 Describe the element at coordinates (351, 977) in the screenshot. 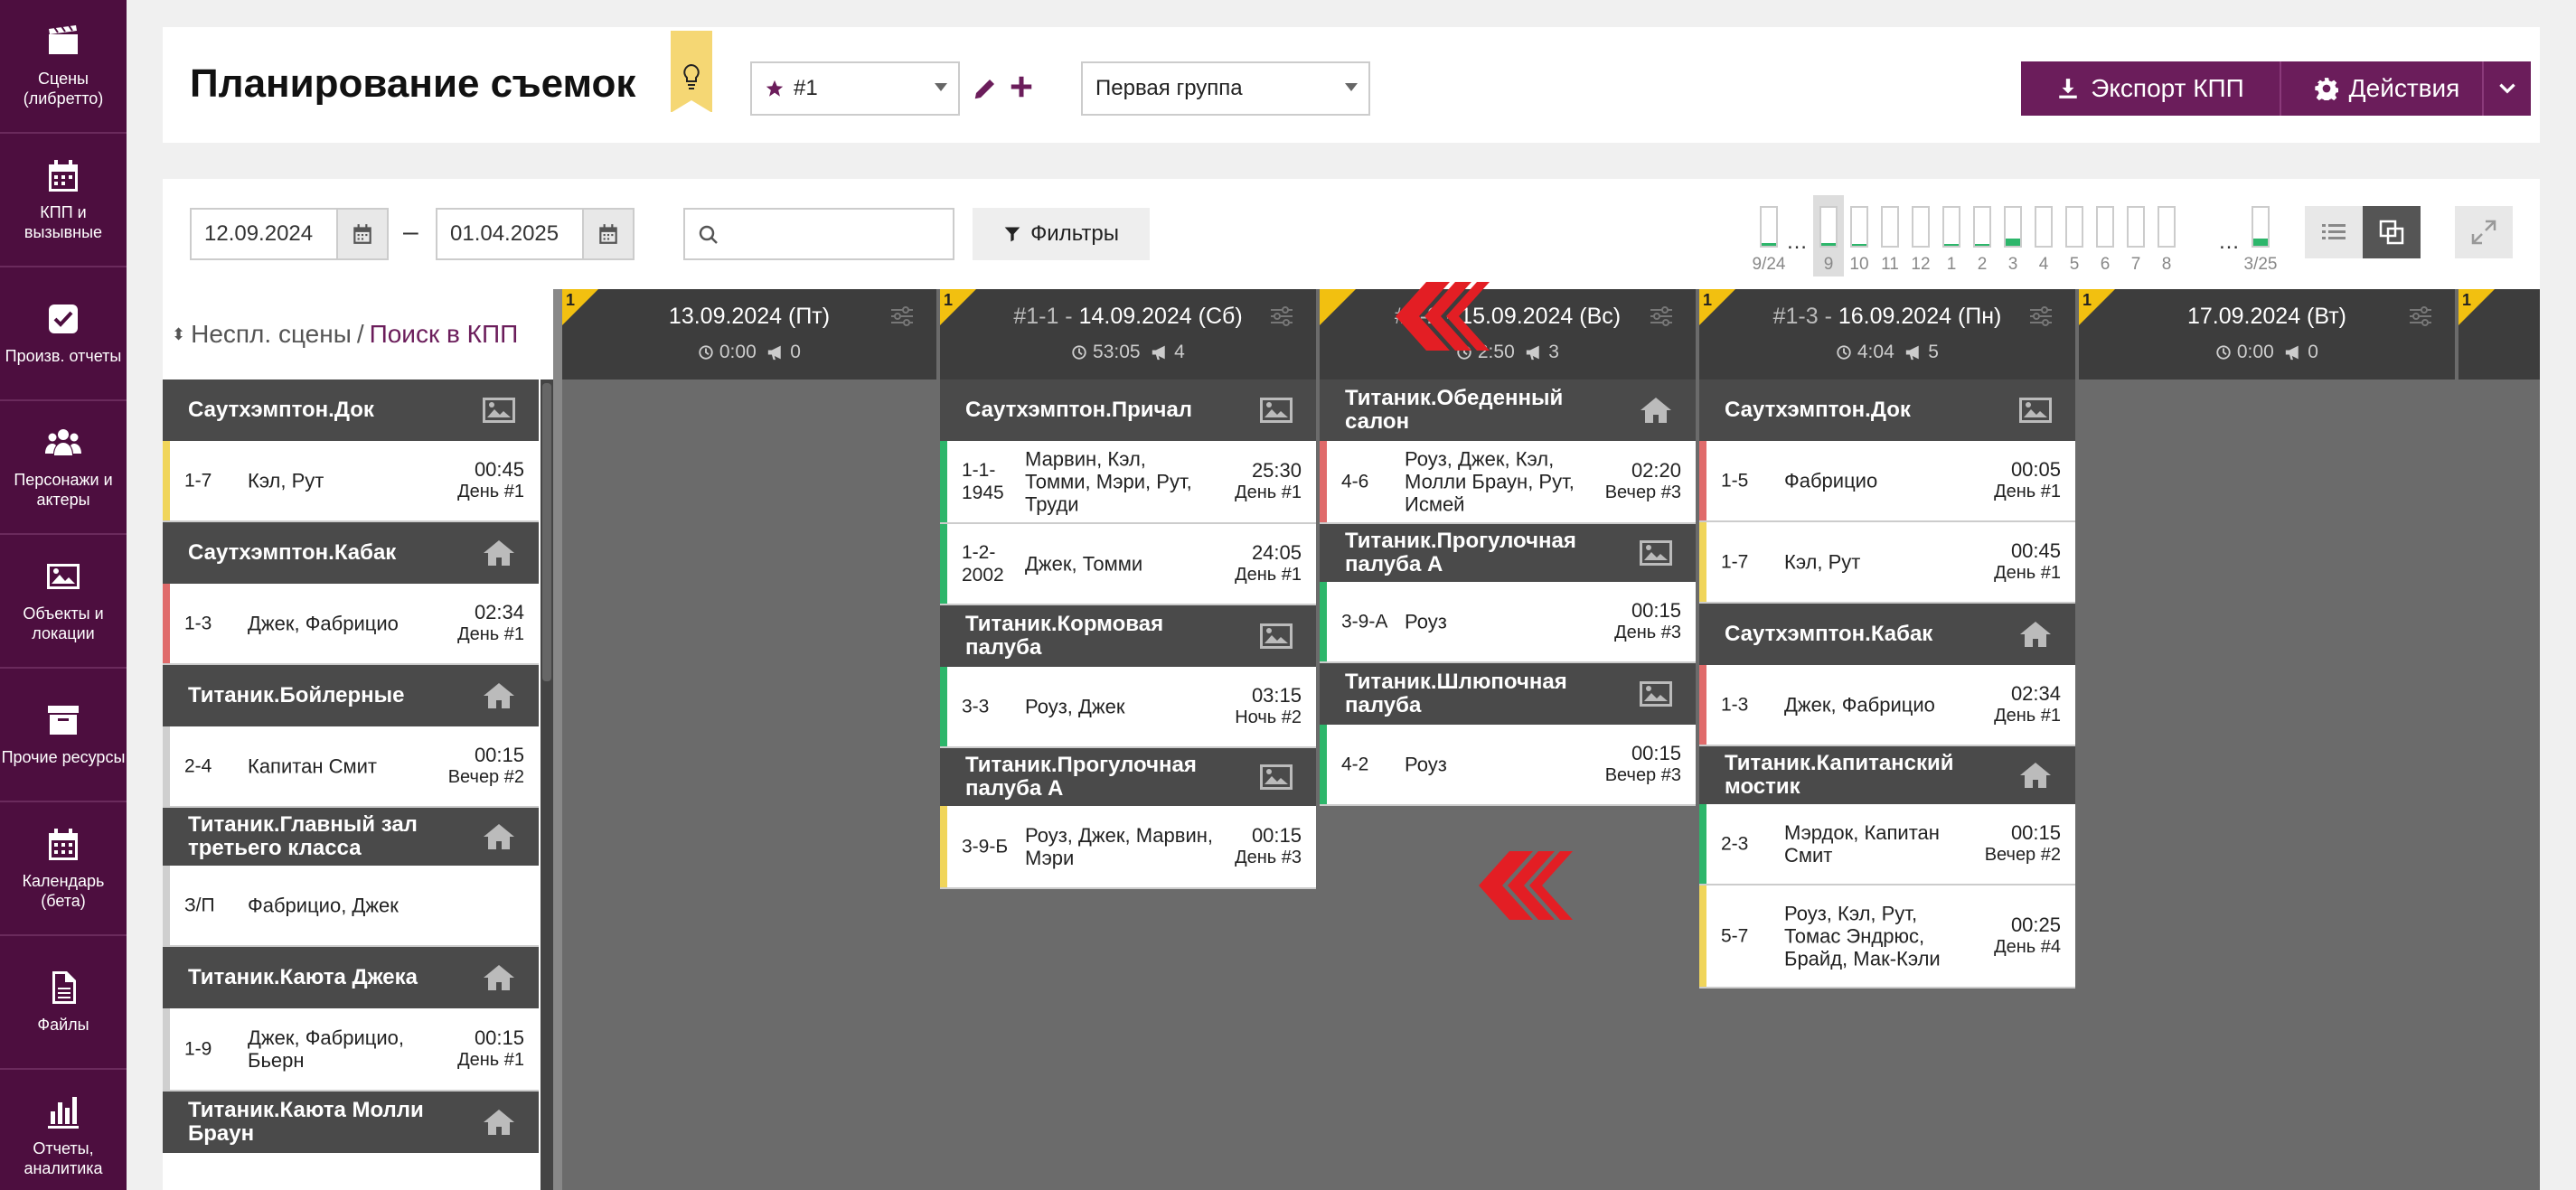

I see `location-header: Титаник.Каюта Джека` at that location.